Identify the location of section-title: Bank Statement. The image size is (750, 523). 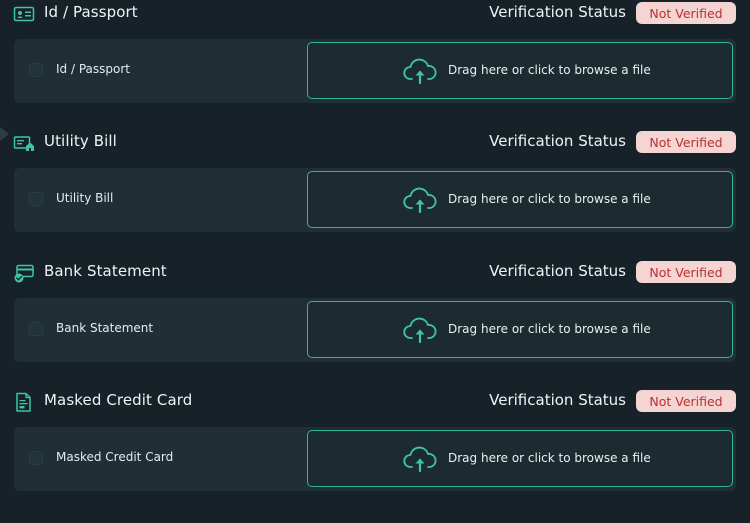
(105, 271).